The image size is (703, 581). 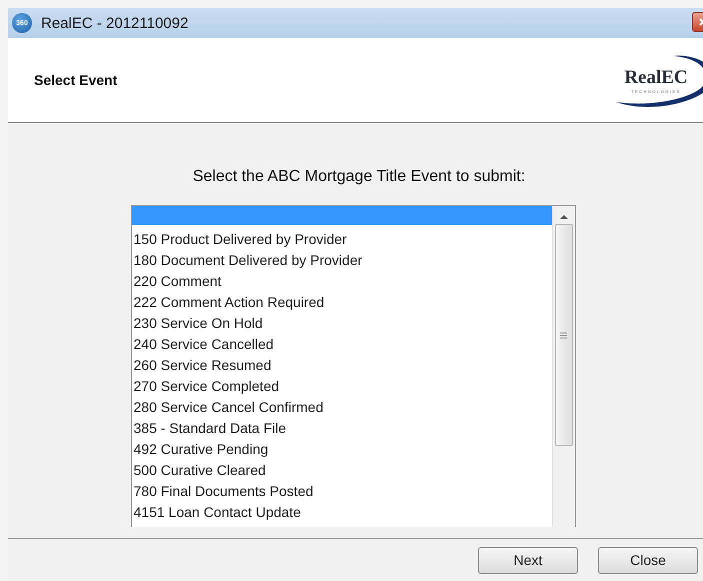 What do you see at coordinates (342, 407) in the screenshot?
I see `list-item: 280 Service Cancel Confirmed` at bounding box center [342, 407].